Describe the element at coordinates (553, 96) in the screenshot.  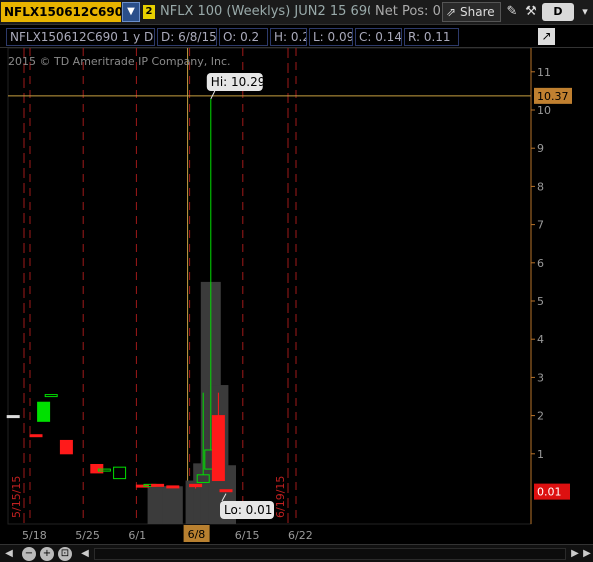
I see `crosshair-price-label: 10.37` at that location.